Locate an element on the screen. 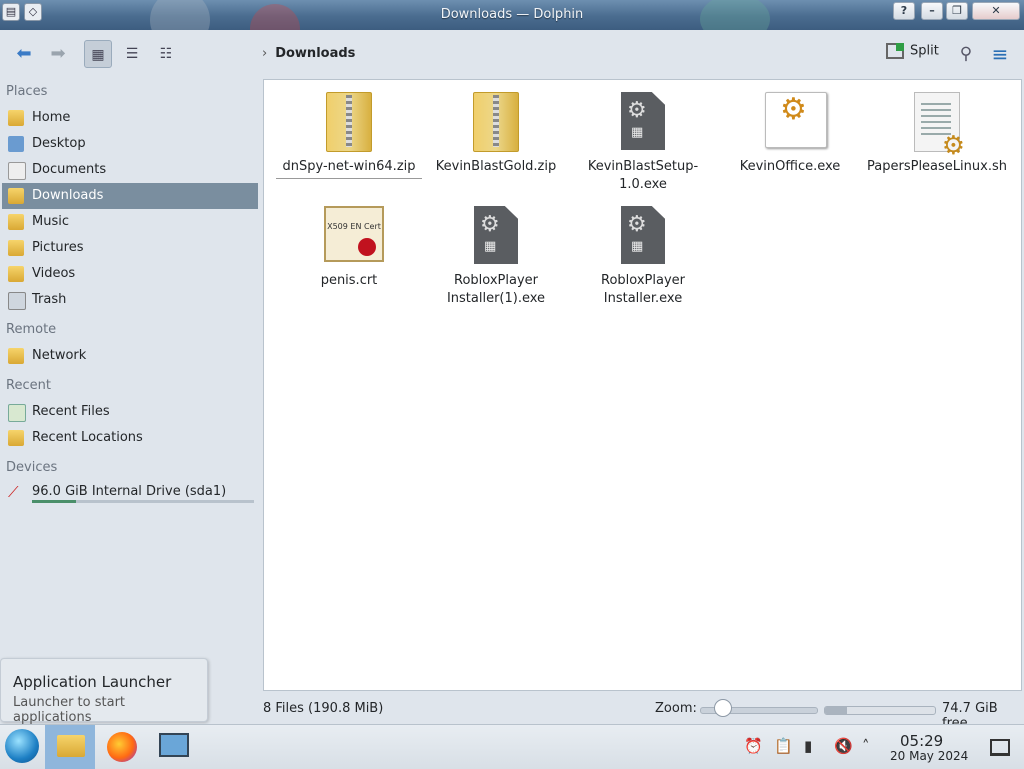 The height and width of the screenshot is (769, 1024). task-system-settings is located at coordinates (174, 747).